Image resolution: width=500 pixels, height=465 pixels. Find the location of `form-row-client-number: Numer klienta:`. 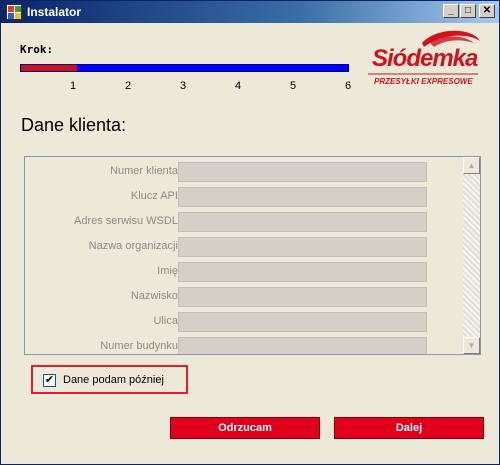

form-row-client-number: Numer klienta: is located at coordinates (245, 172).